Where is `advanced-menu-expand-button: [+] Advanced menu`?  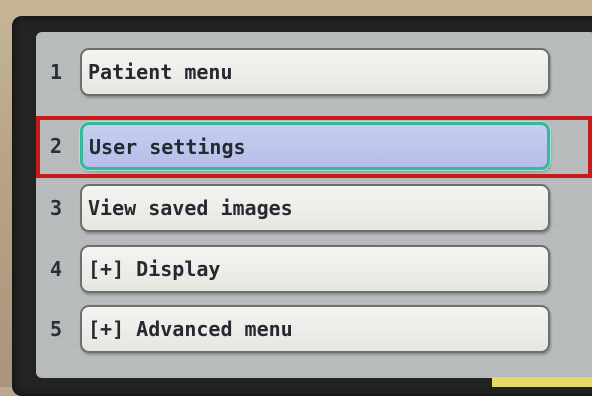 advanced-menu-expand-button: [+] Advanced menu is located at coordinates (315, 329).